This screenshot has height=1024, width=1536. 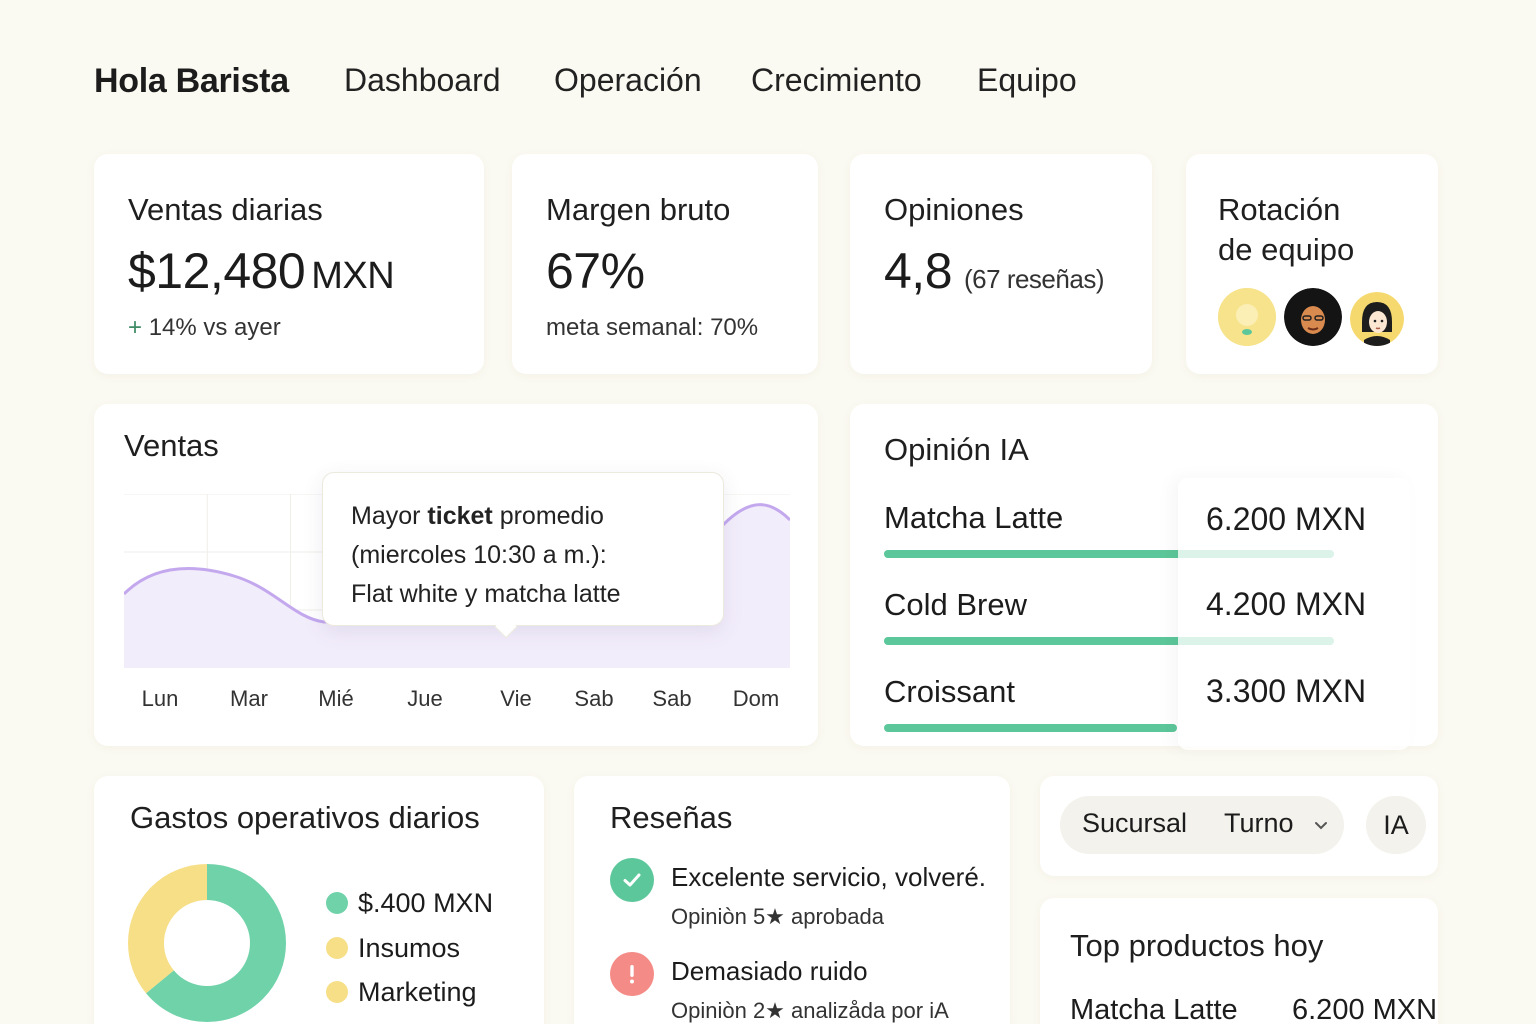 What do you see at coordinates (777, 916) in the screenshot?
I see `review-meta: Opiniòn 5★ aprobada` at bounding box center [777, 916].